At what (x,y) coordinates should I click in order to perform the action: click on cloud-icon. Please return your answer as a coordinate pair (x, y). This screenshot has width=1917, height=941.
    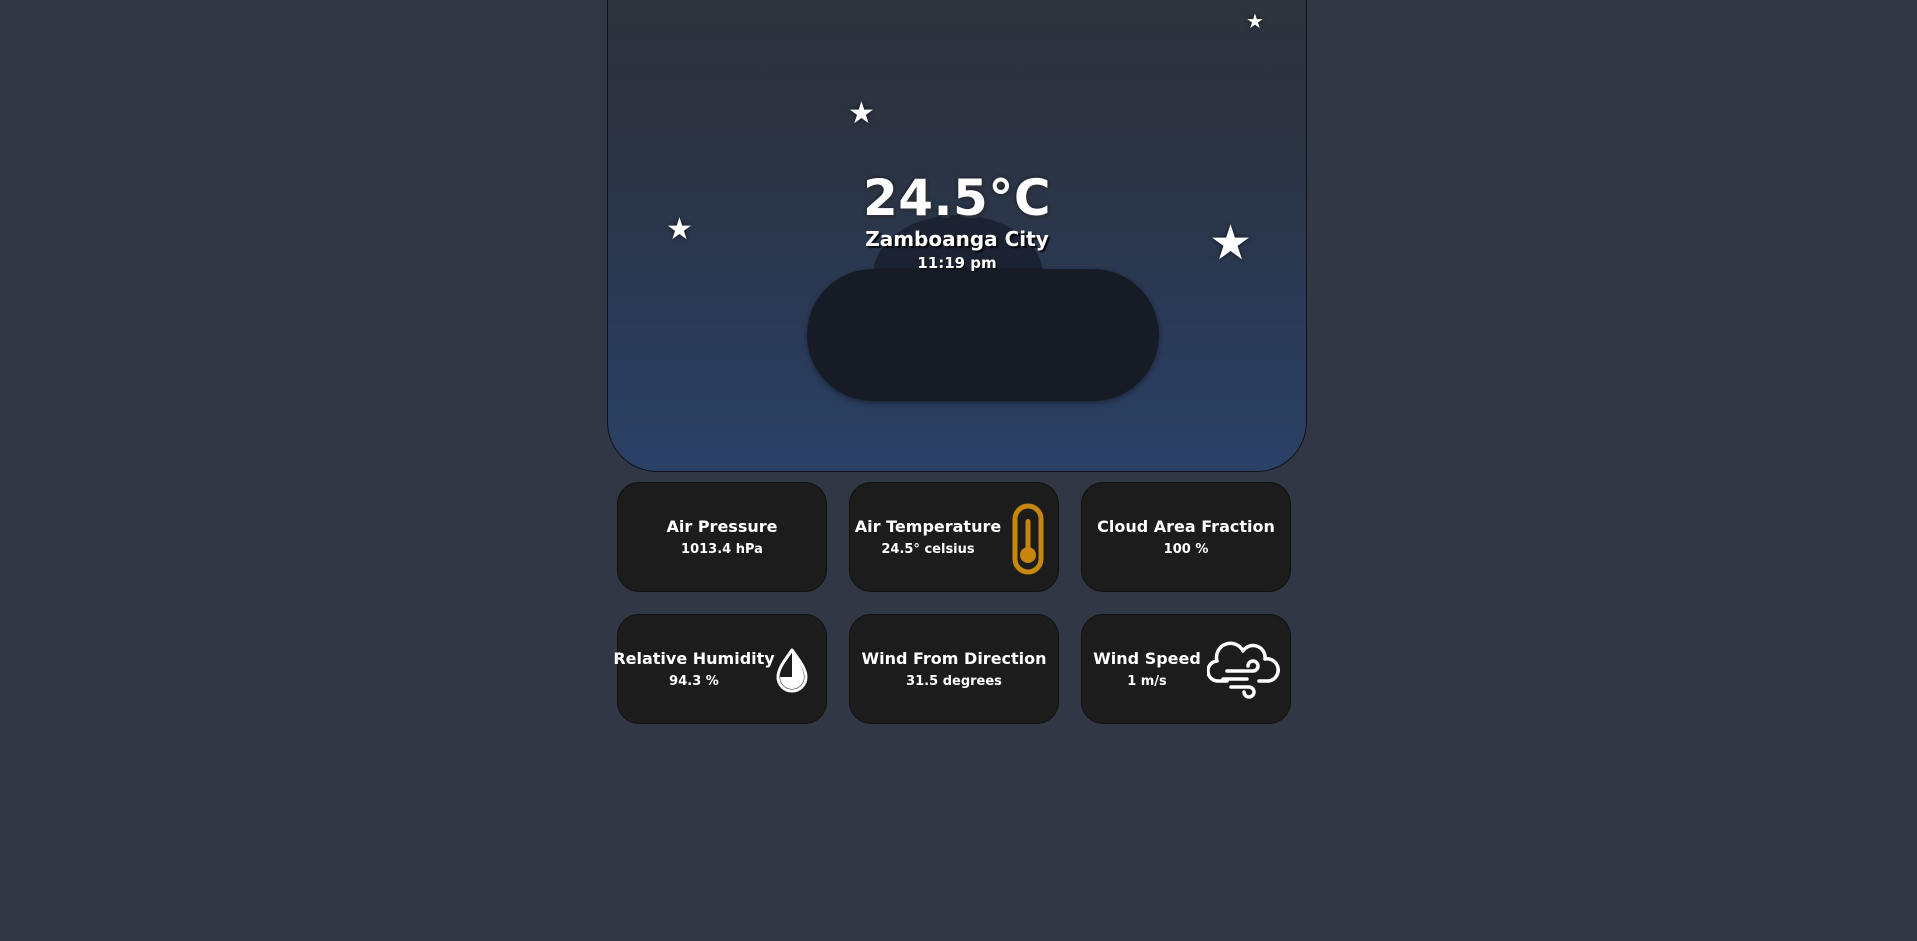
    Looking at the image, I should click on (983, 335).